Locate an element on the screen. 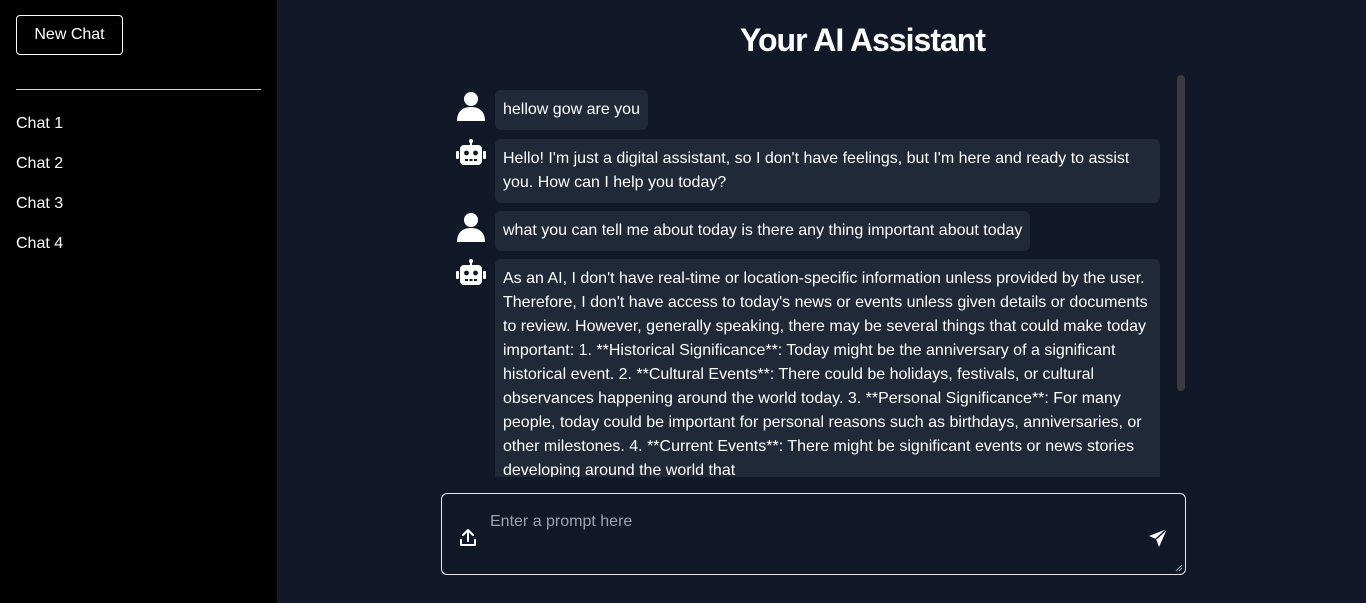 The width and height of the screenshot is (1366, 603). prompt-input is located at coordinates (800, 522).